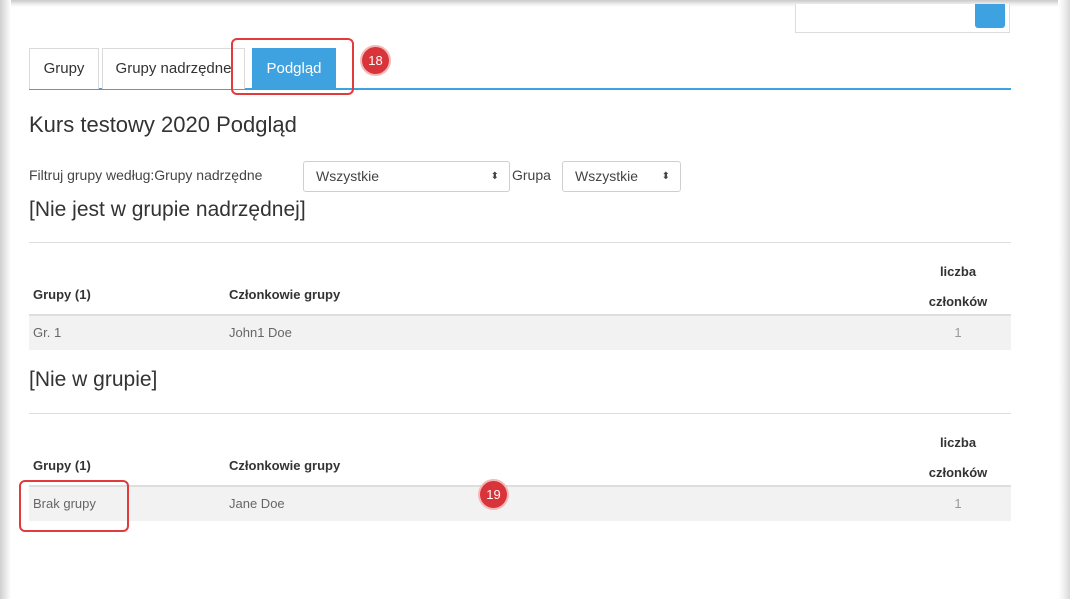  What do you see at coordinates (375, 60) in the screenshot?
I see `step-badge-18: 18` at bounding box center [375, 60].